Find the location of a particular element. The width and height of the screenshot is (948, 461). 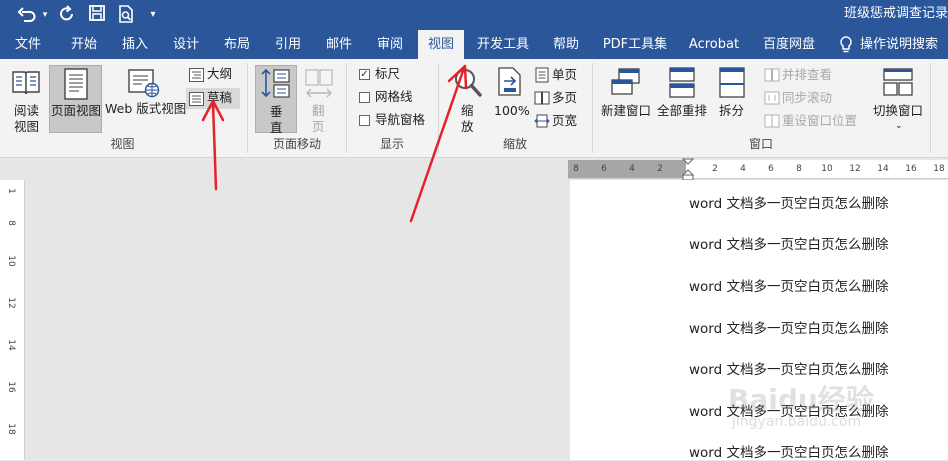

side-to-side-icon is located at coordinates (319, 83).